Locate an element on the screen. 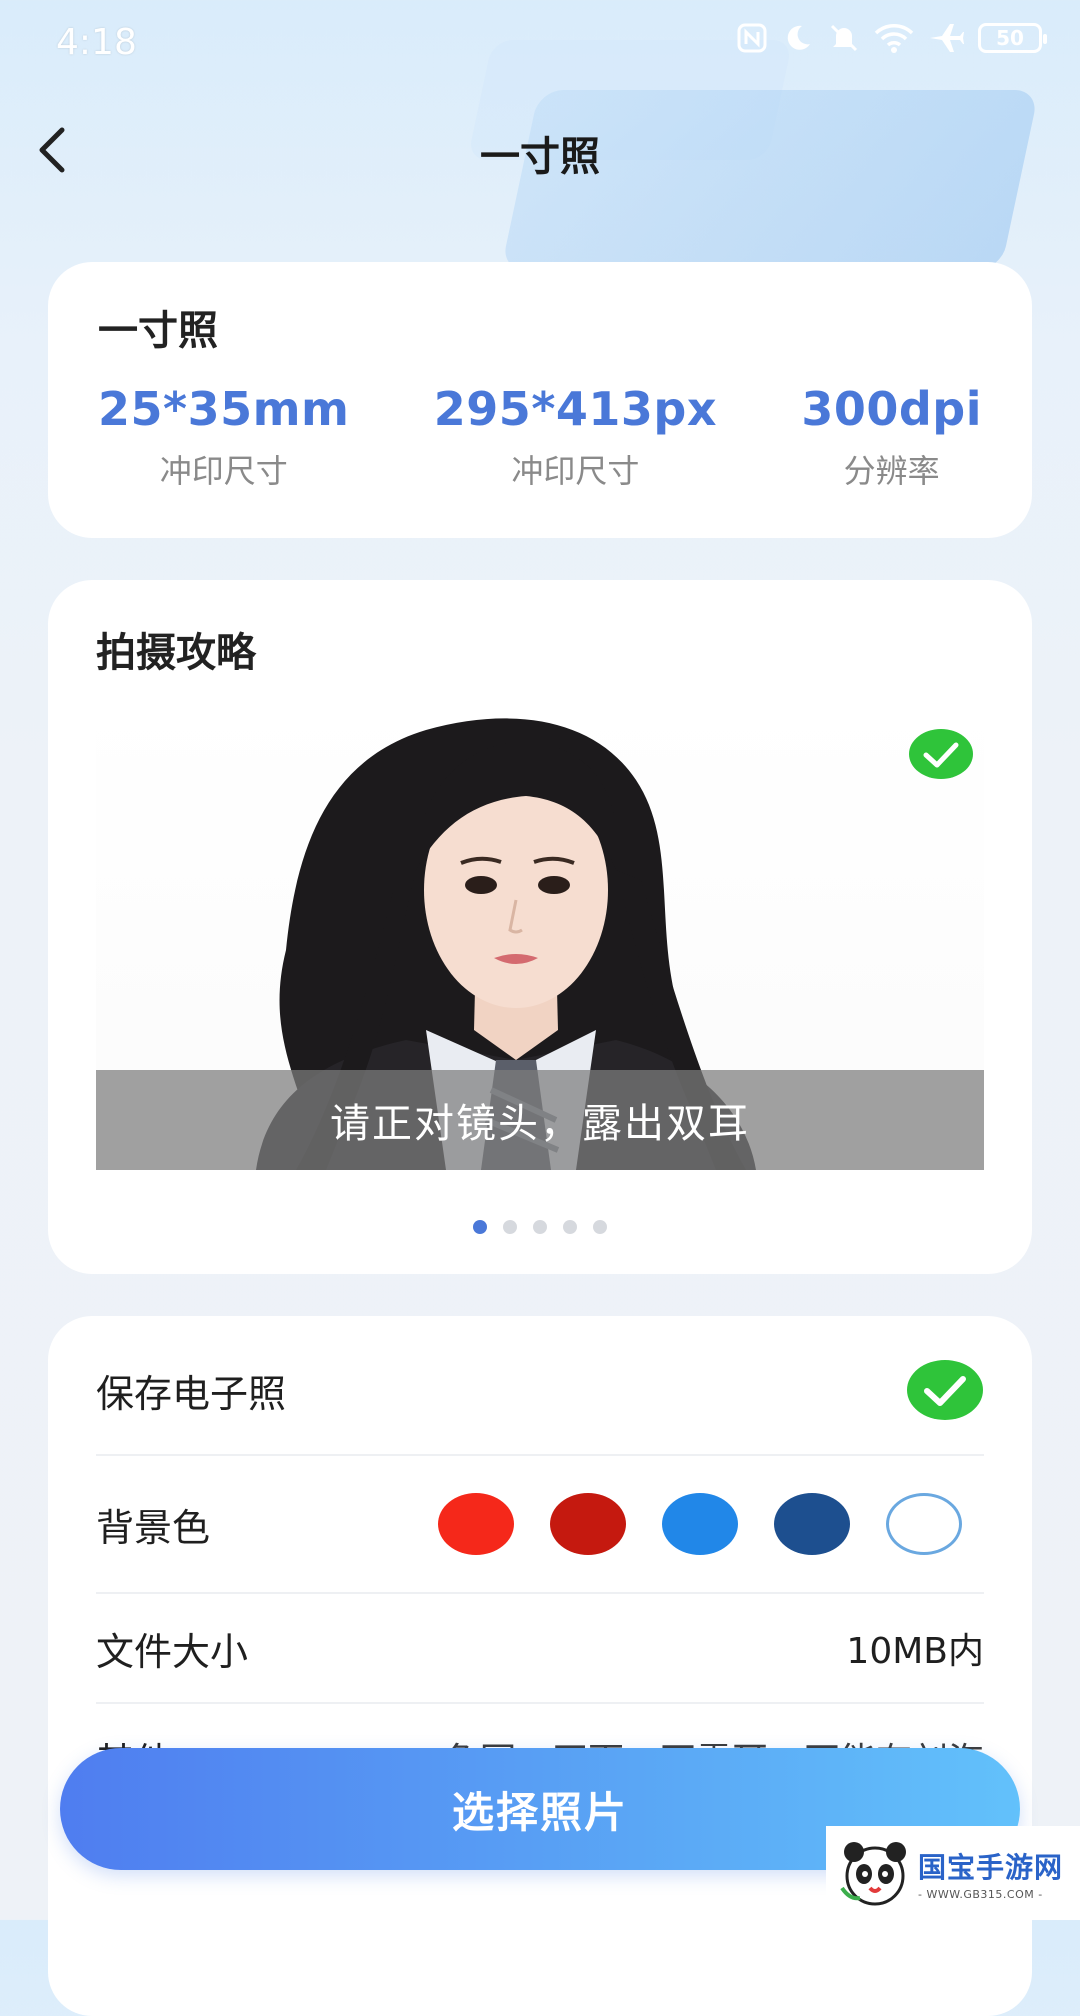 The width and height of the screenshot is (1080, 2016). wifi-icon is located at coordinates (894, 38).